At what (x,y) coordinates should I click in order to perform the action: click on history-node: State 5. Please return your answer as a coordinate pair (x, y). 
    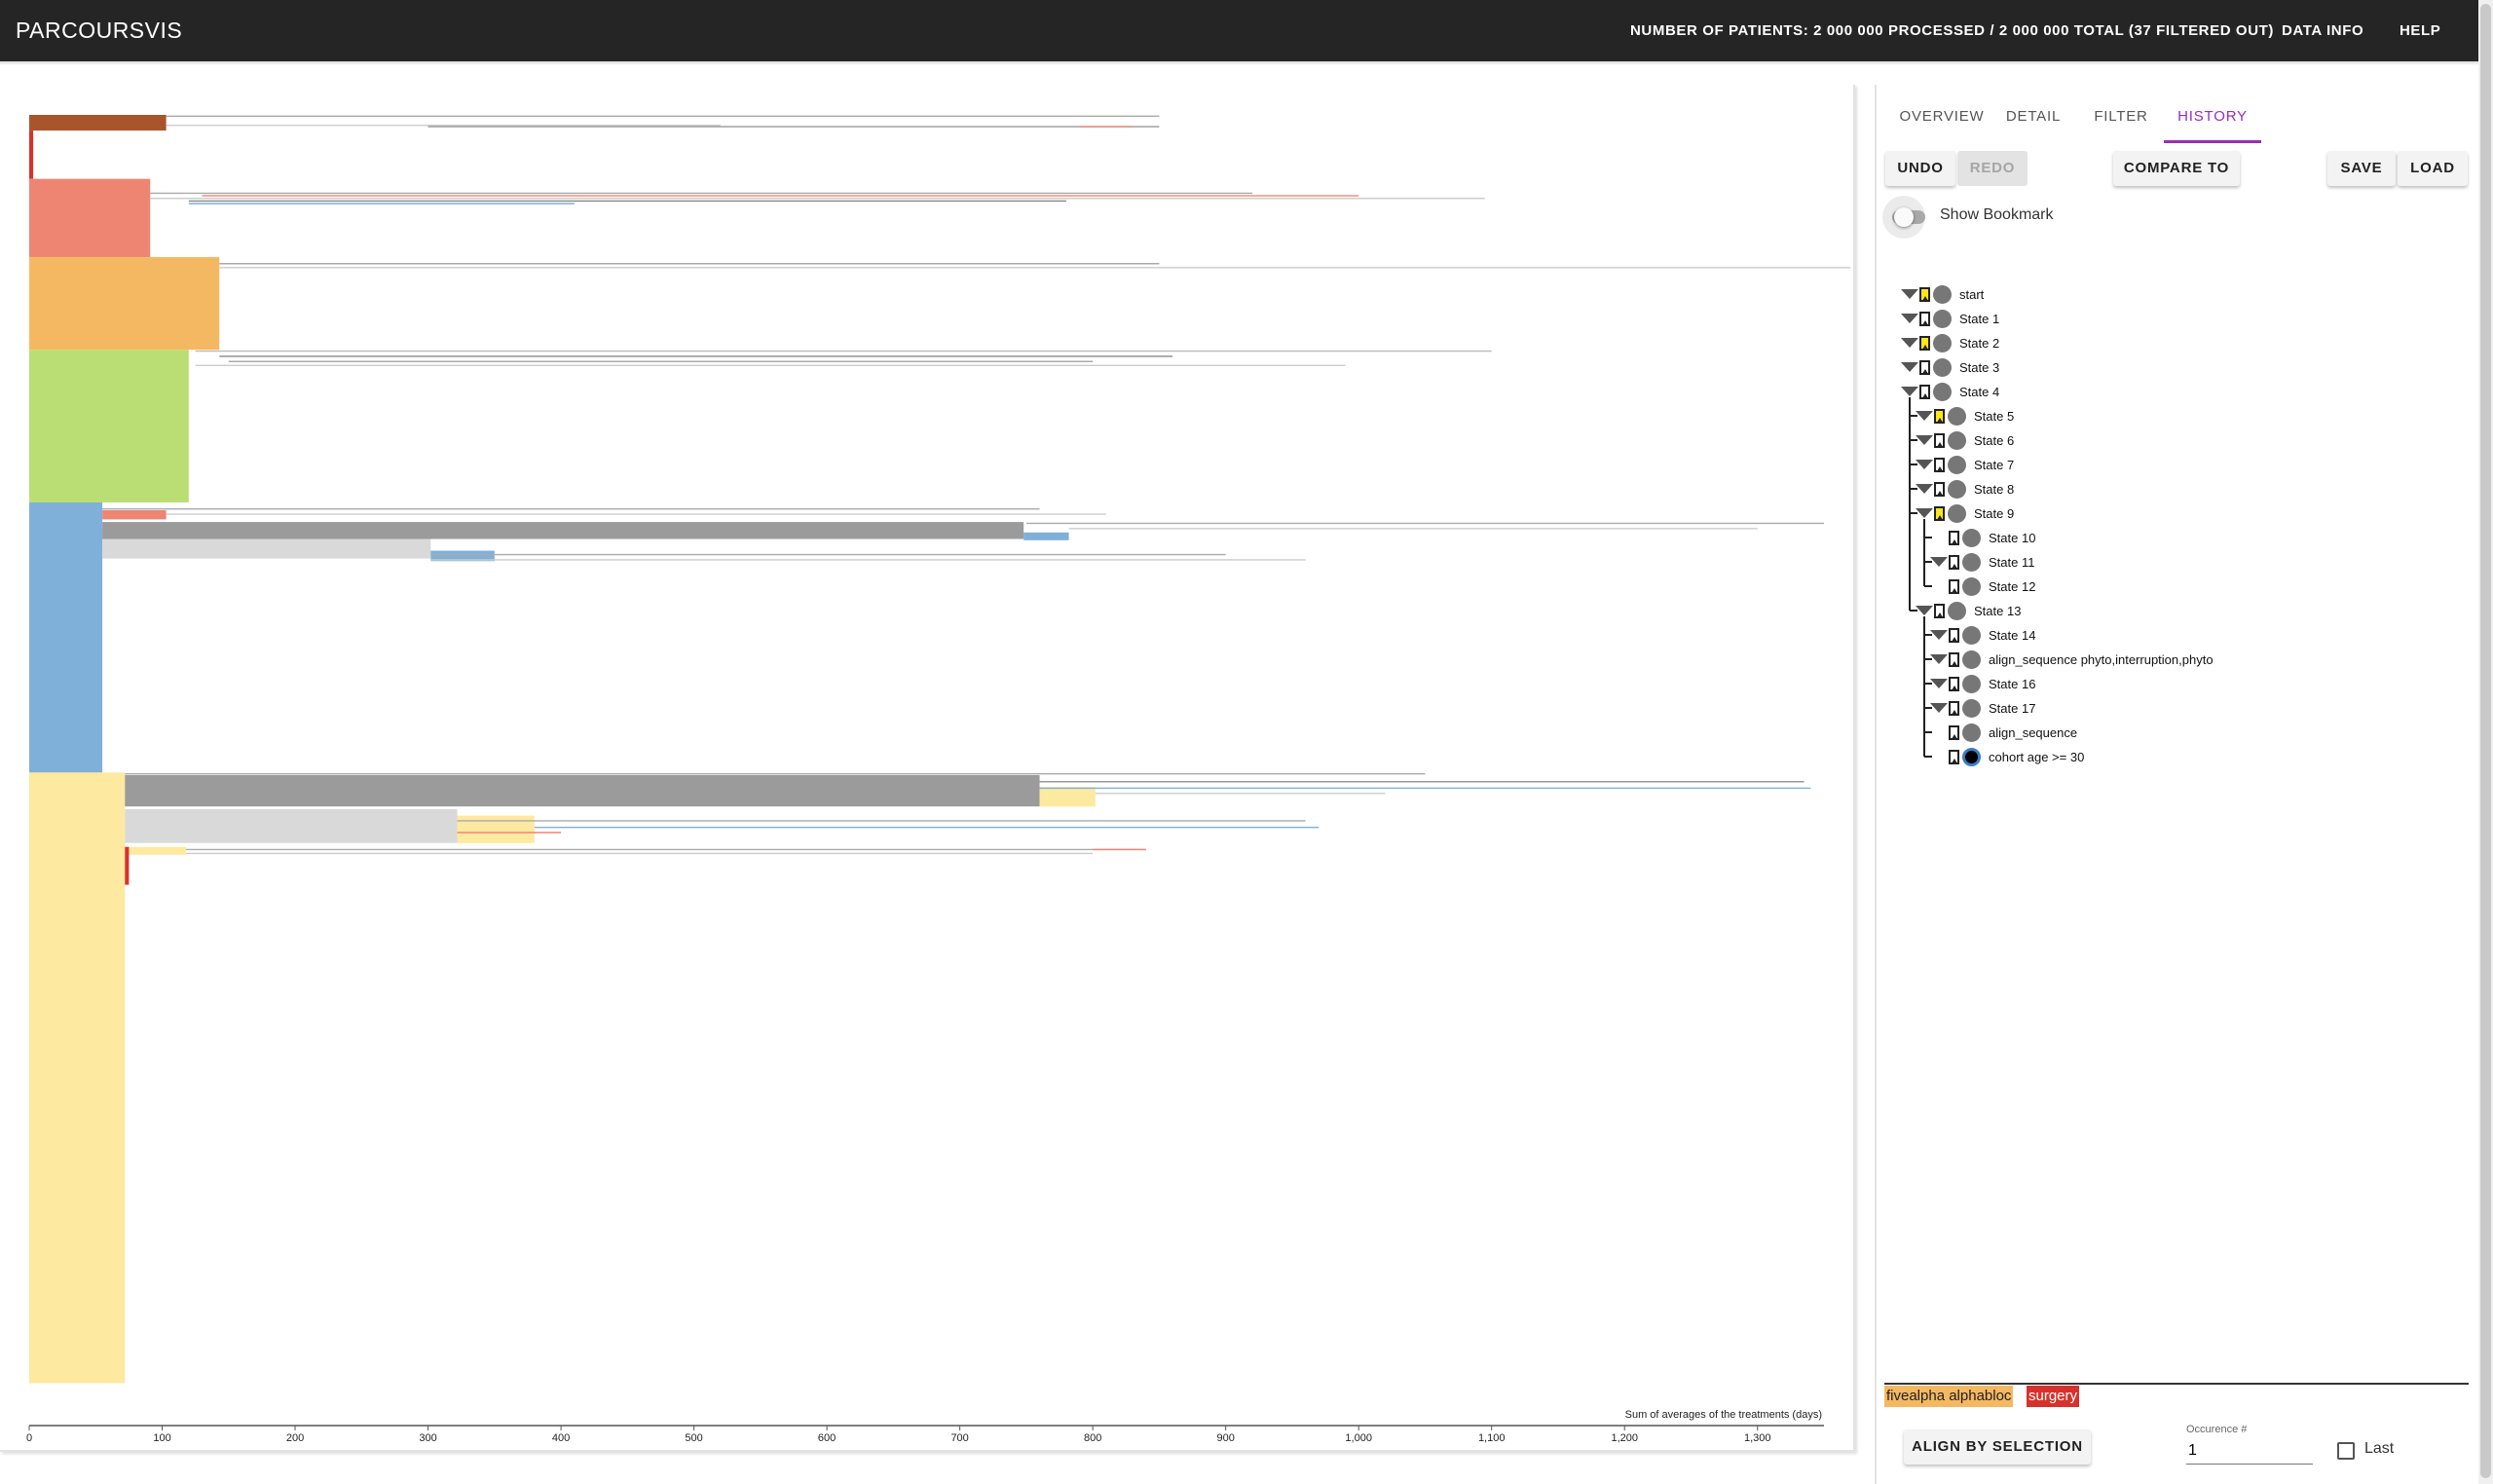
    Looking at the image, I should click on (1965, 416).